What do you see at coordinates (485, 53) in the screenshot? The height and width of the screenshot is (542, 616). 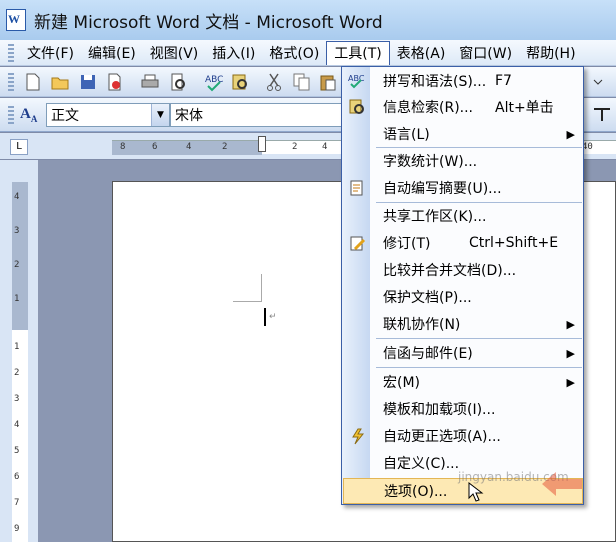 I see `menu-window: 窗口(W)` at bounding box center [485, 53].